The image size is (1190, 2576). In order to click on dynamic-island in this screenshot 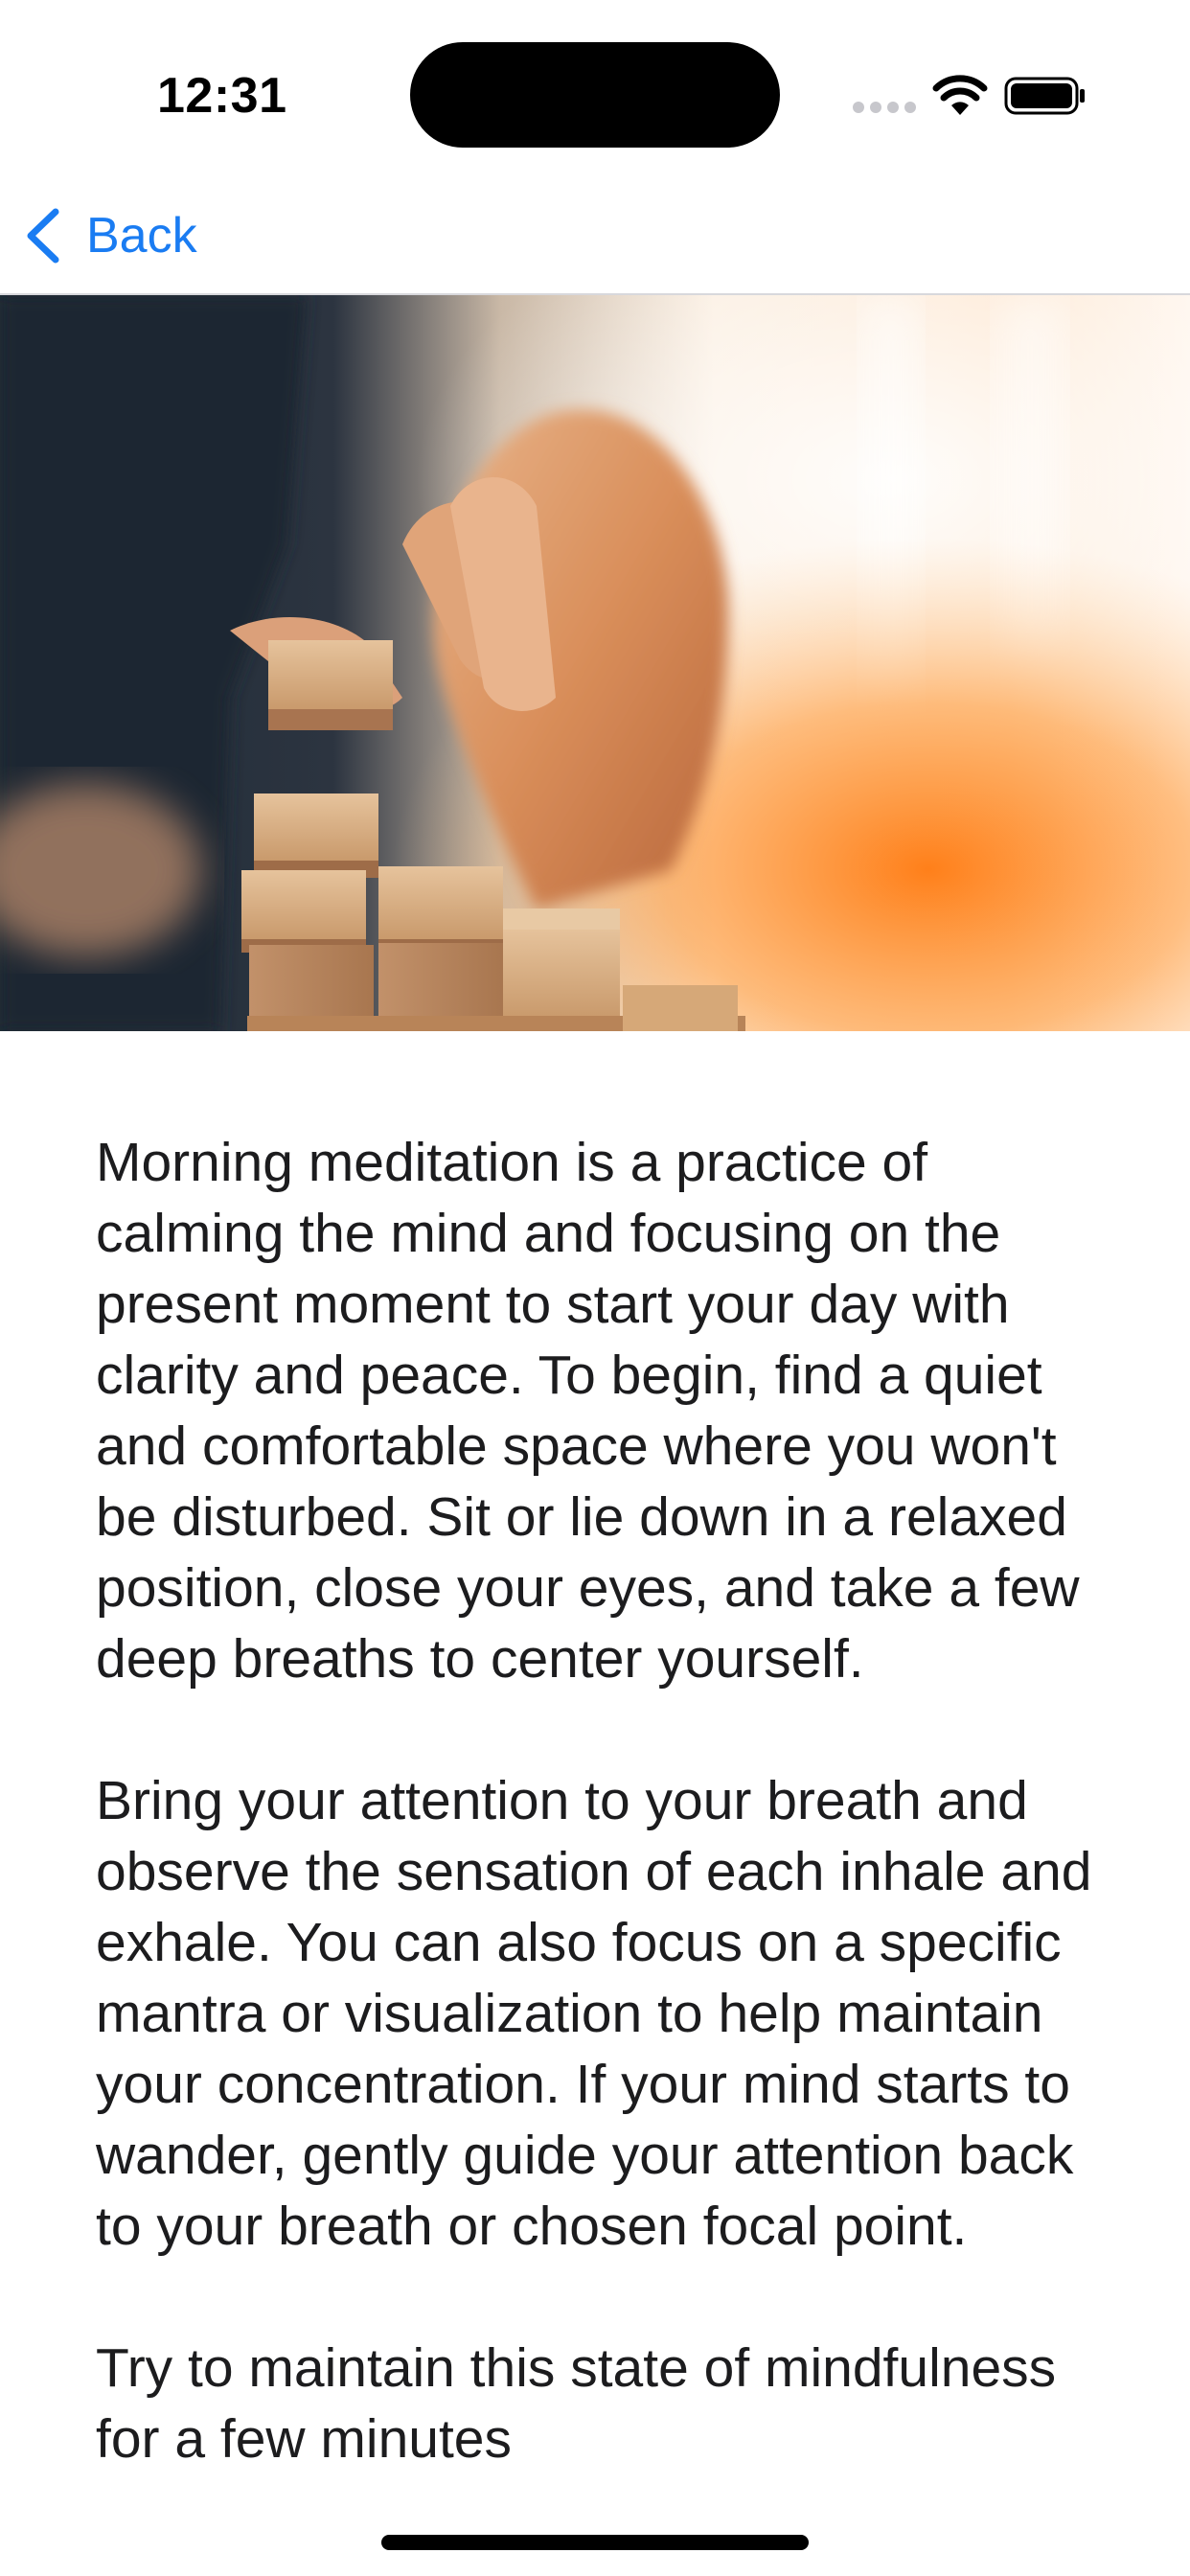, I will do `click(595, 95)`.